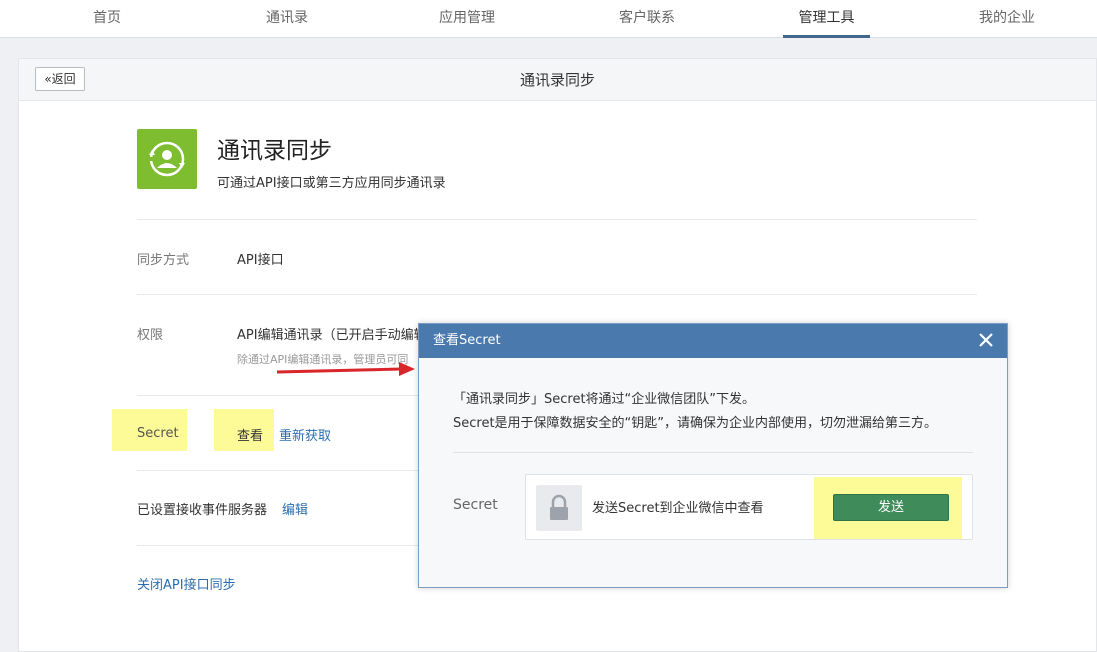 The image size is (1097, 652). Describe the element at coordinates (986, 340) in the screenshot. I see `close-icon` at that location.